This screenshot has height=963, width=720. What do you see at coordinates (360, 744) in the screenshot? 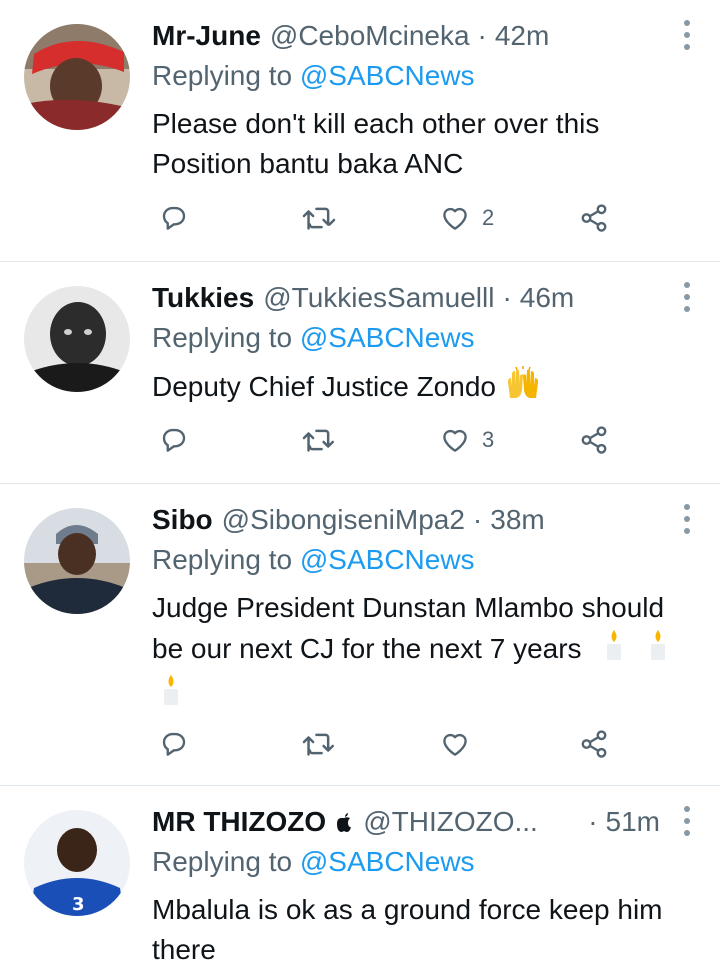
I see `action-bar` at bounding box center [360, 744].